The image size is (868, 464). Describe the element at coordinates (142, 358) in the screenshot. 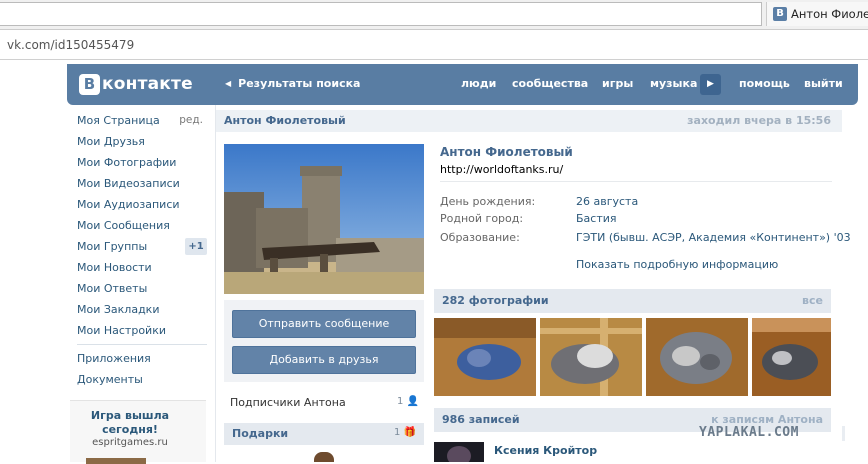

I see `sidebar-item-apps: Приложения` at that location.